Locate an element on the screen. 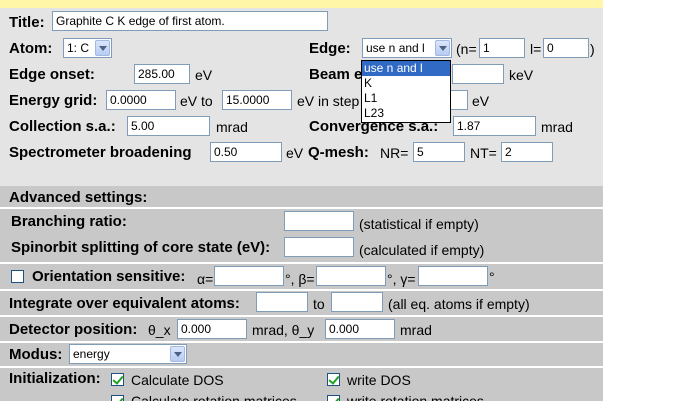  integrate-to-label: to is located at coordinates (319, 304).